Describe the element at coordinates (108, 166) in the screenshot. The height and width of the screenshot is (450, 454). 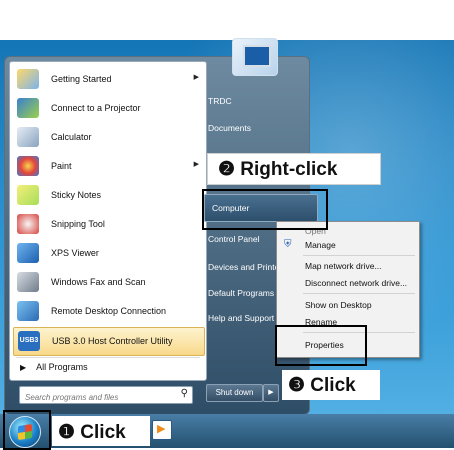
I see `program-item-paint: Paint ▶` at that location.